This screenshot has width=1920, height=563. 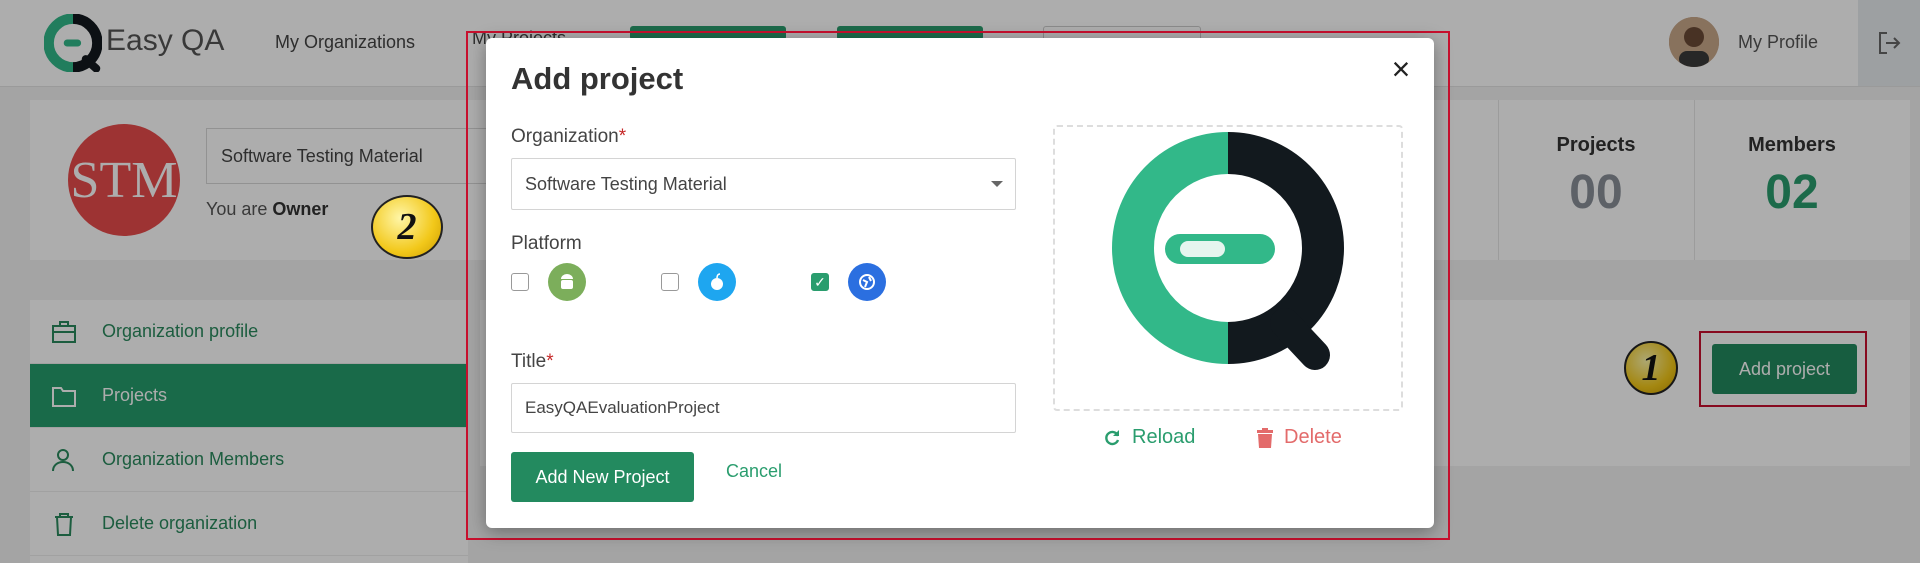 What do you see at coordinates (565, 136) in the screenshot?
I see `organization-label-text: Organization` at bounding box center [565, 136].